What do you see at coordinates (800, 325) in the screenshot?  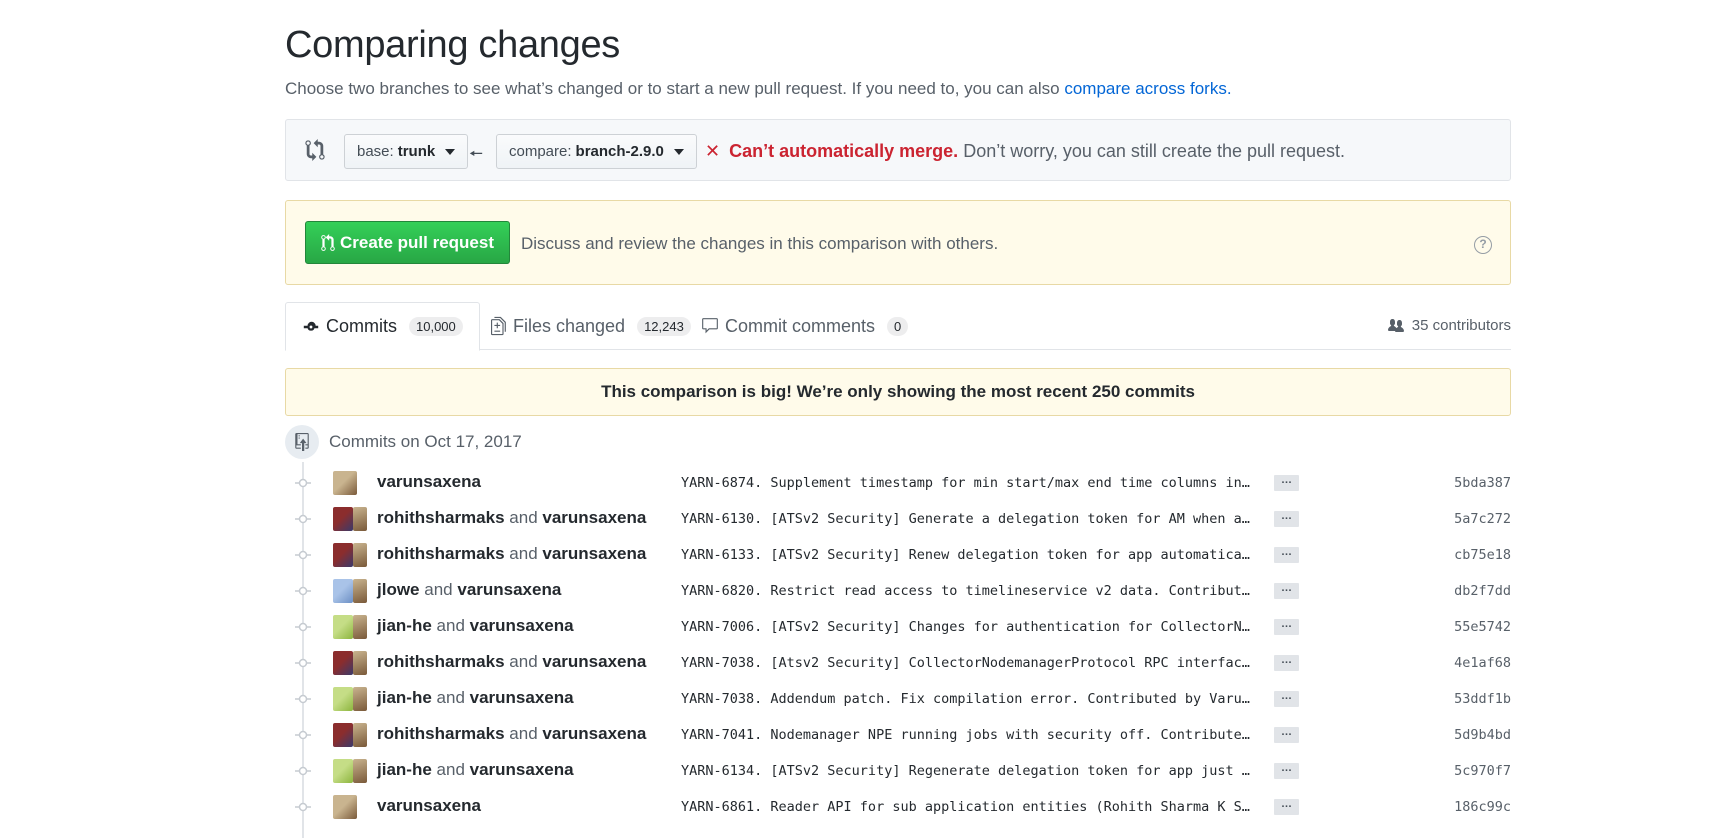 I see `tab-commit-comments-label: Commit comments` at bounding box center [800, 325].